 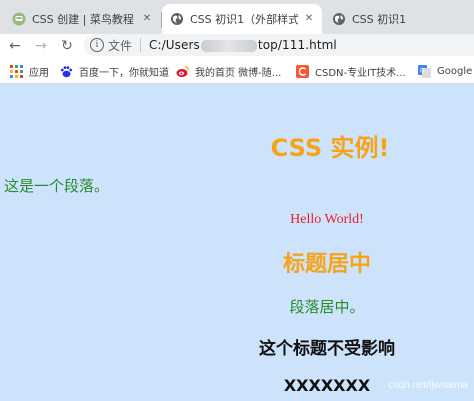 I want to click on url-suffix: top/111.html, so click(x=297, y=45).